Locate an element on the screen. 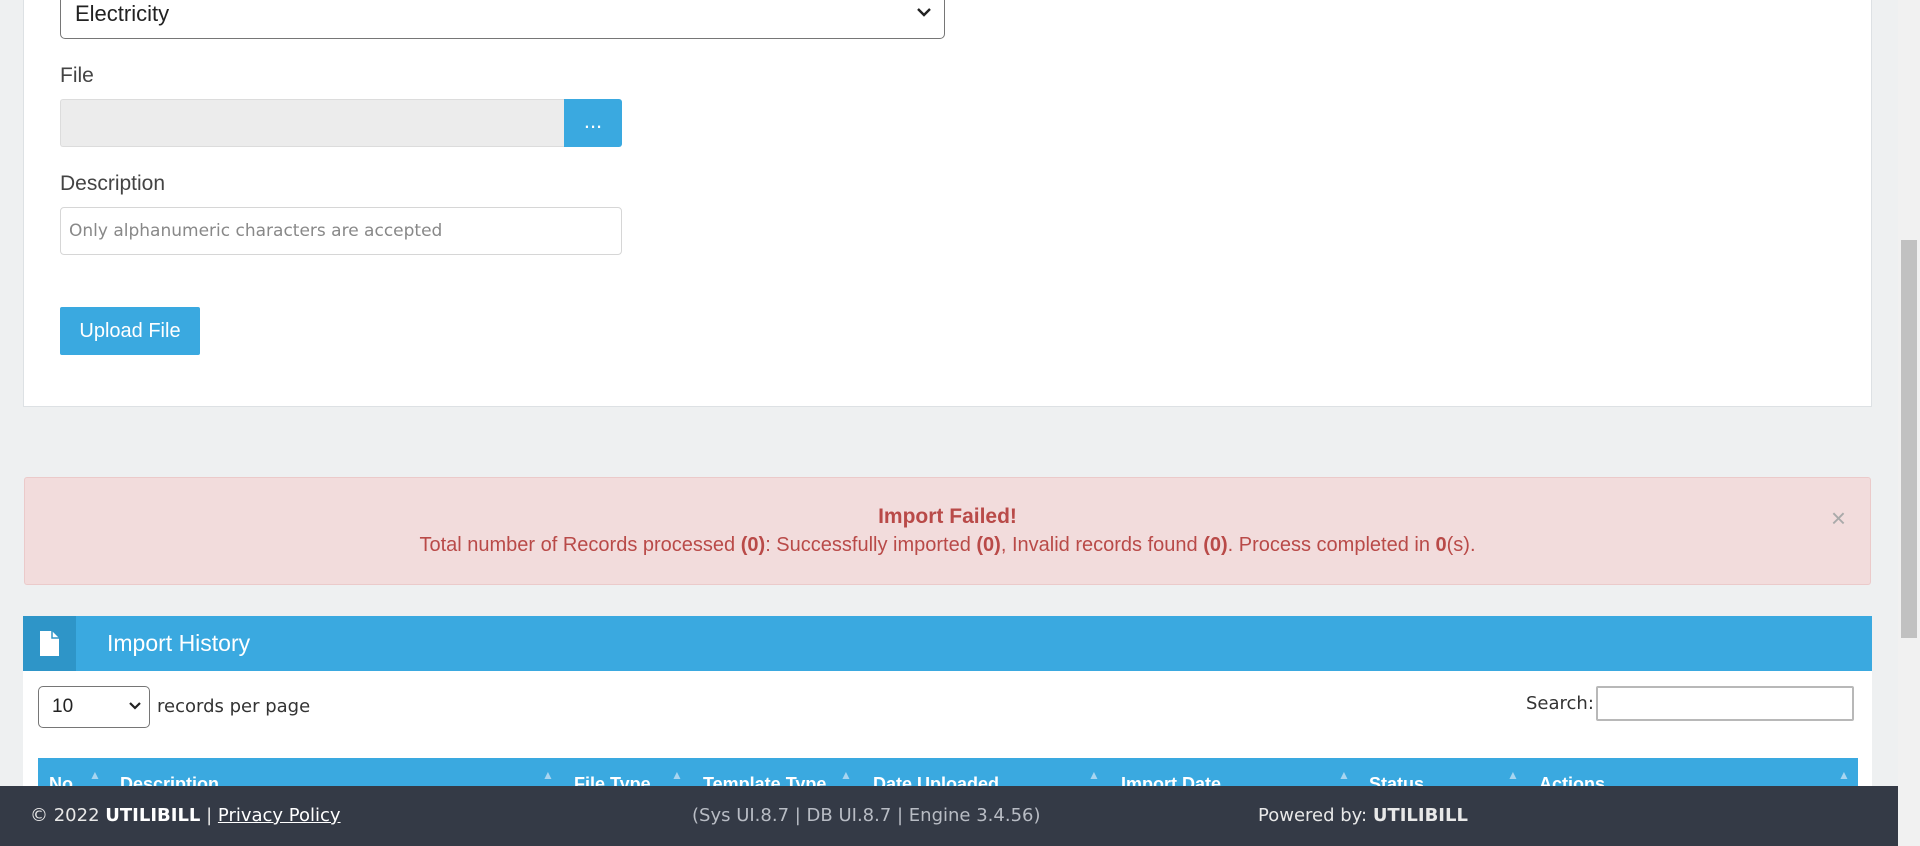 The image size is (1920, 846). records-per-page-label: records per page is located at coordinates (234, 706).